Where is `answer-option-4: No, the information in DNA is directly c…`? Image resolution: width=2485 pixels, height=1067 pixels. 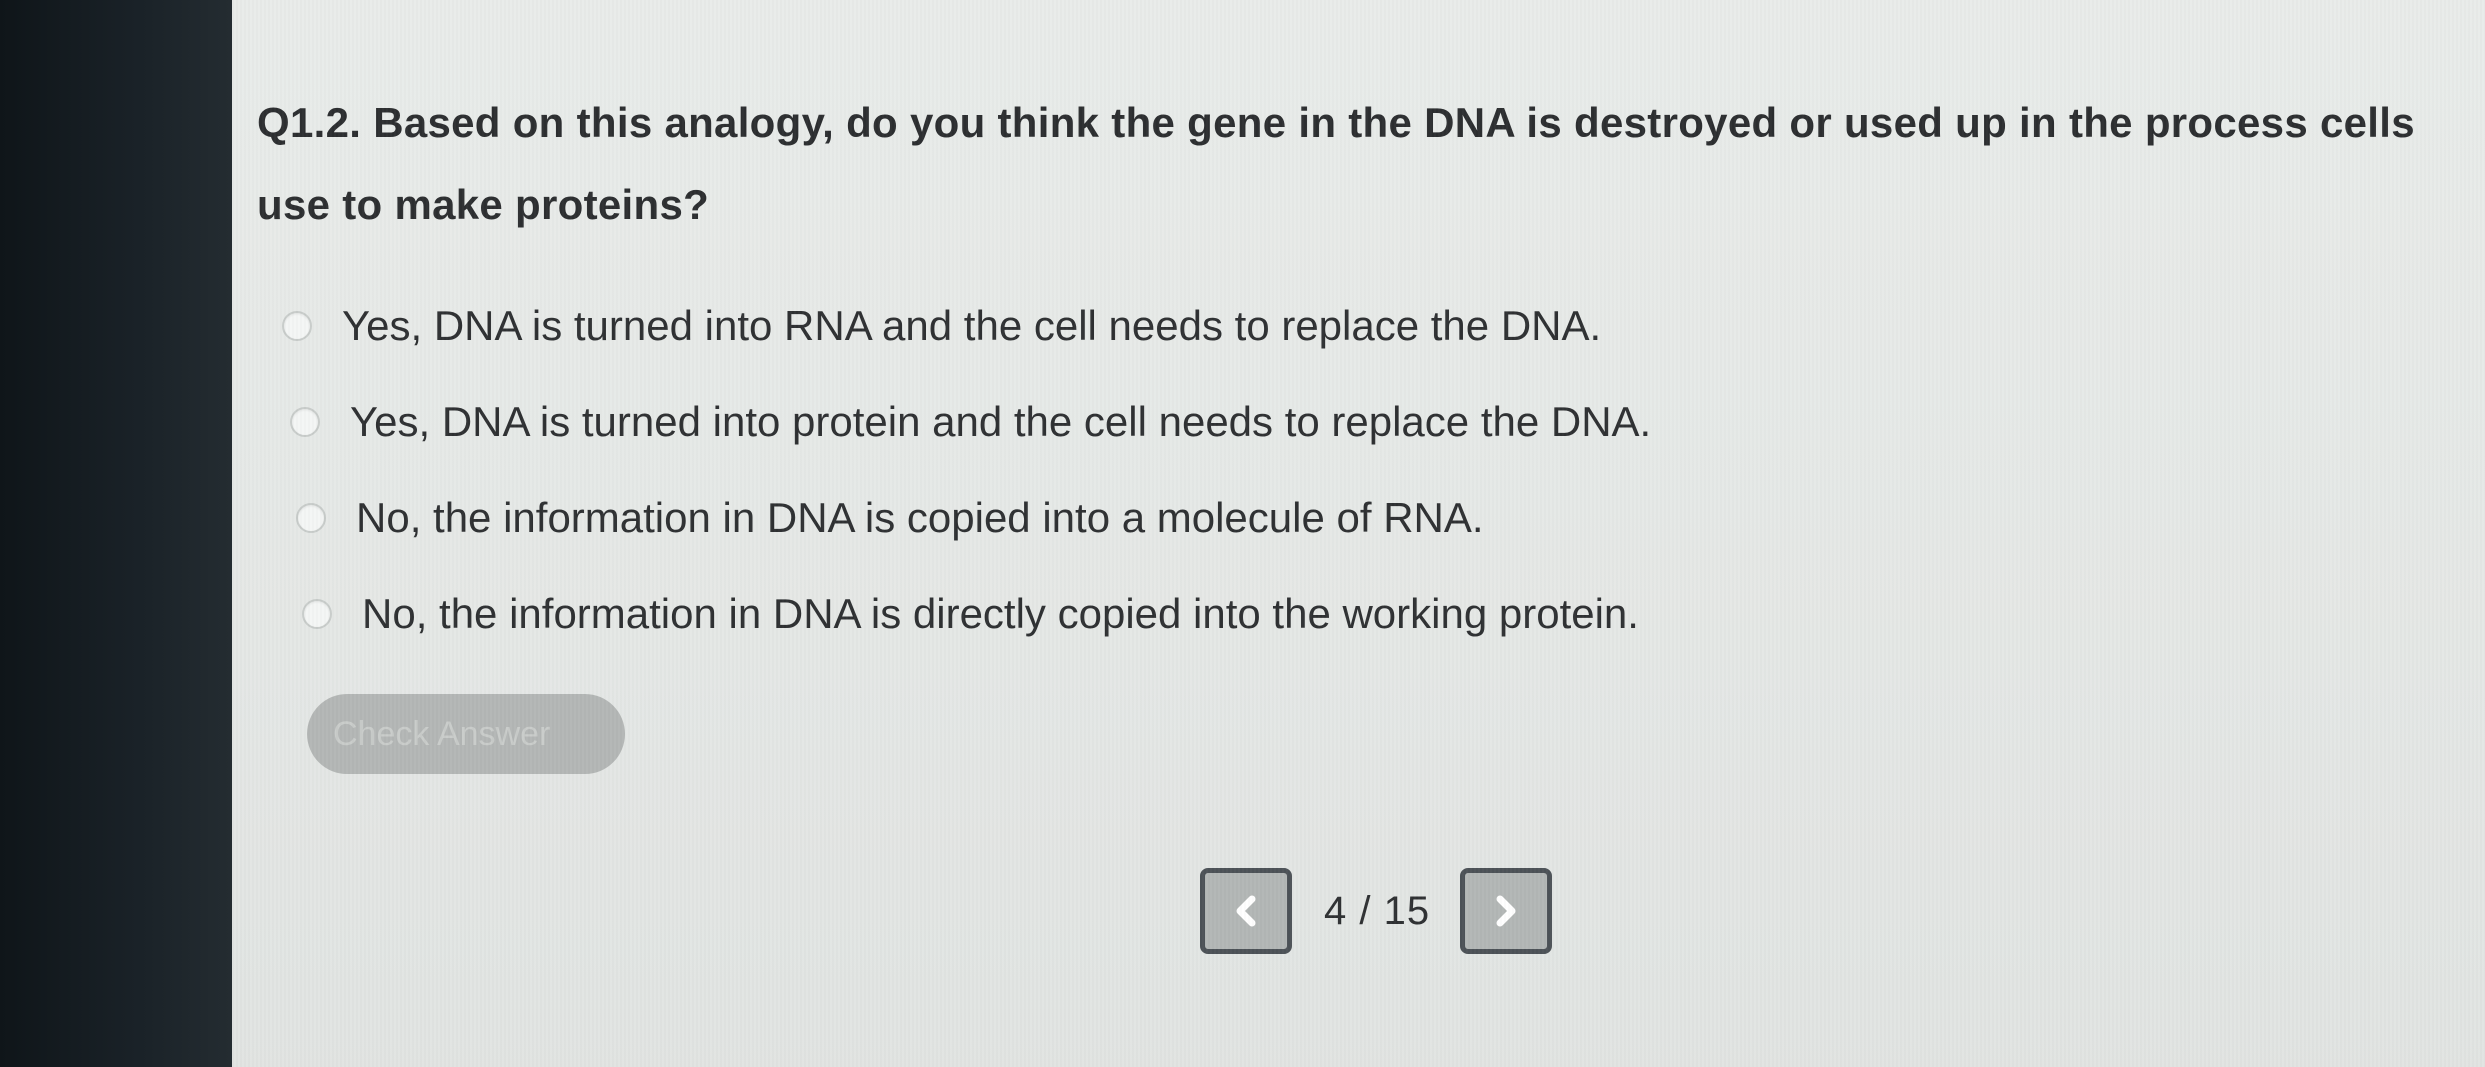
answer-option-4: No, the information in DNA is directly c… is located at coordinates (976, 614).